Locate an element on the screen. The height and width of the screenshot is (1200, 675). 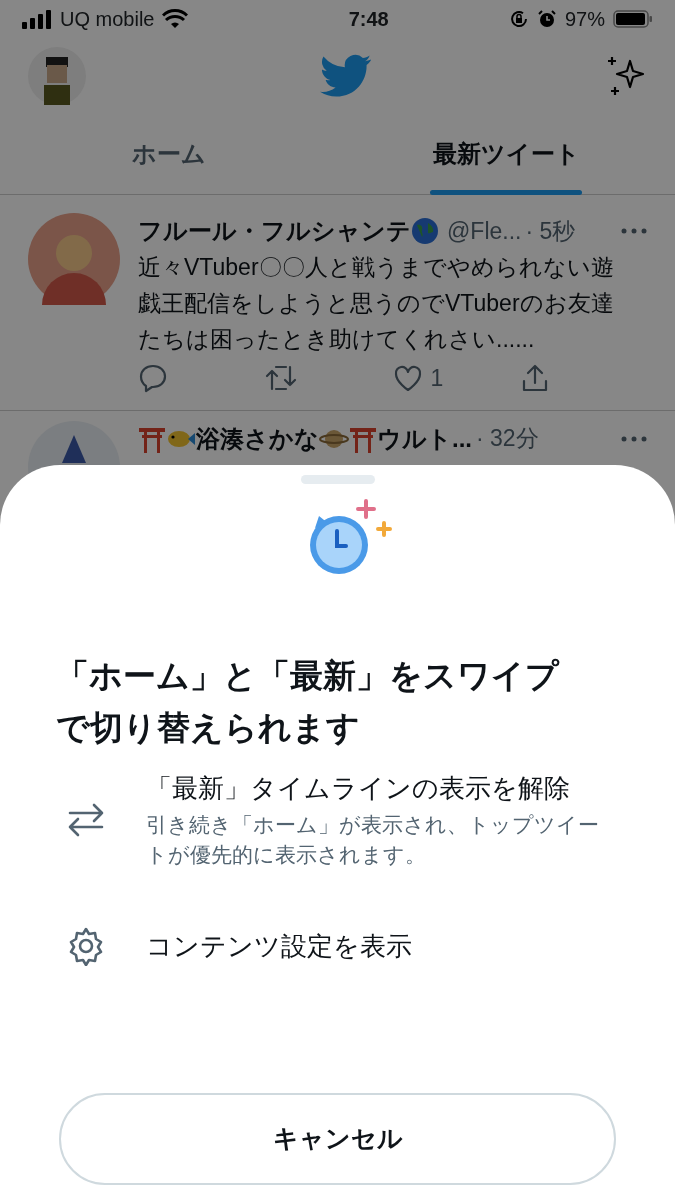
menu-item: 「最新」タイムラインの表示を解除 引き続き「ホーム」が表示され、トップツイートが優先的に表示されます。 is located at coordinates (310, 820).